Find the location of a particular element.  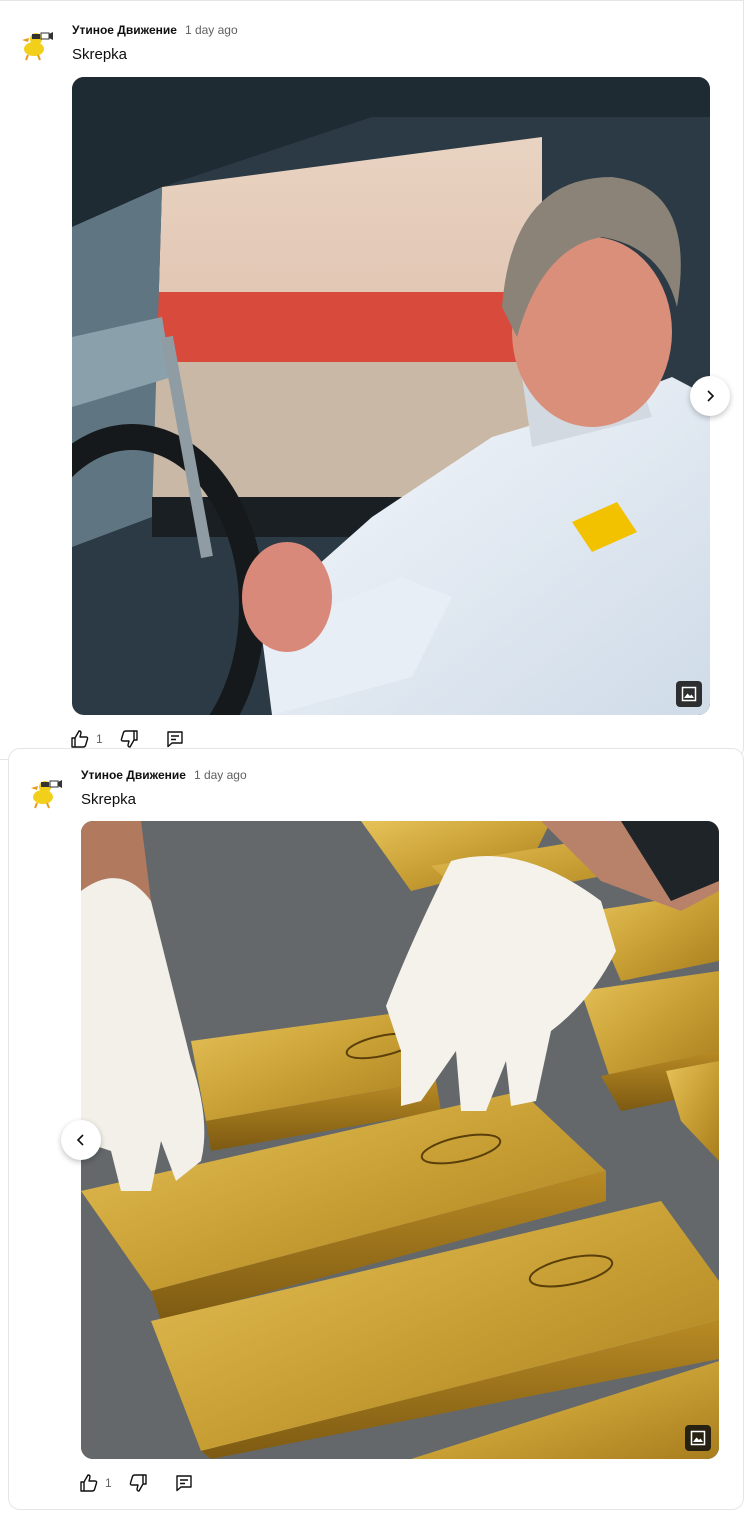

chevron-right-icon is located at coordinates (711, 396).